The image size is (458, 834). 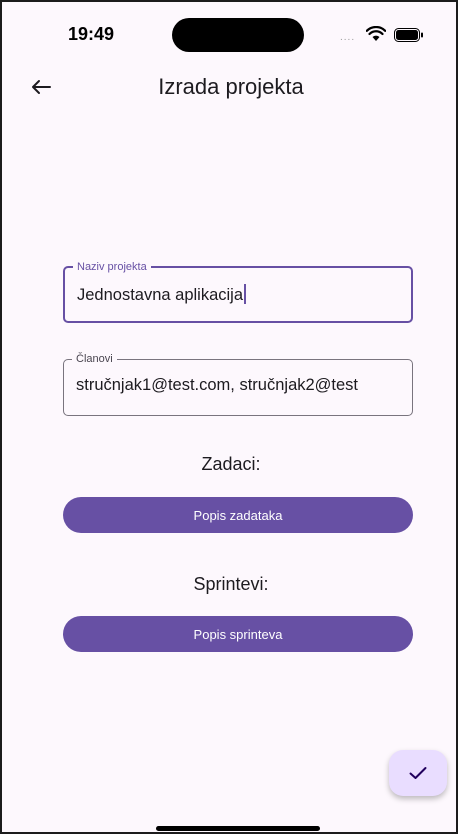 What do you see at coordinates (91, 34) in the screenshot?
I see `status-time: 19:49` at bounding box center [91, 34].